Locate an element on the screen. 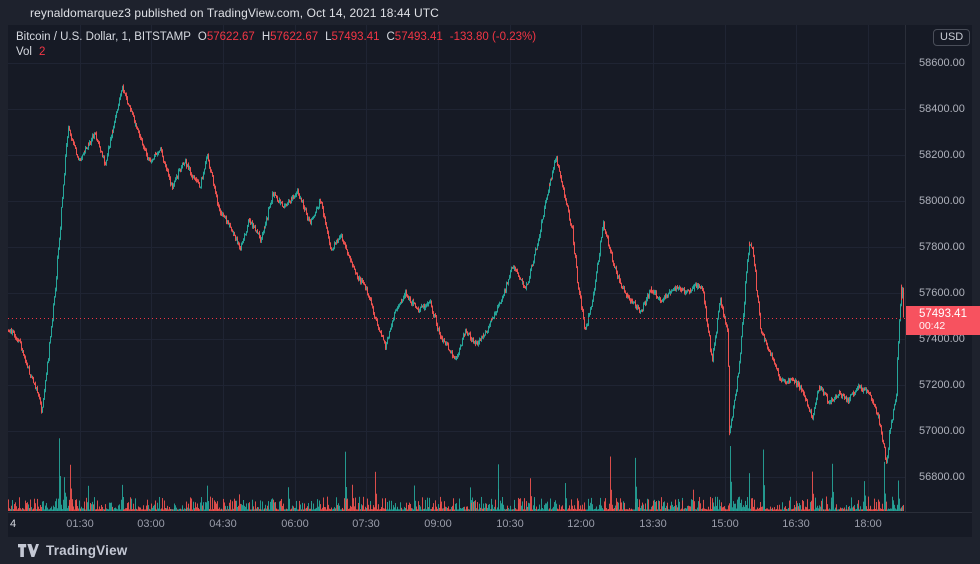 Image resolution: width=980 pixels, height=564 pixels. time-tick-label: 12:00 is located at coordinates (581, 524).